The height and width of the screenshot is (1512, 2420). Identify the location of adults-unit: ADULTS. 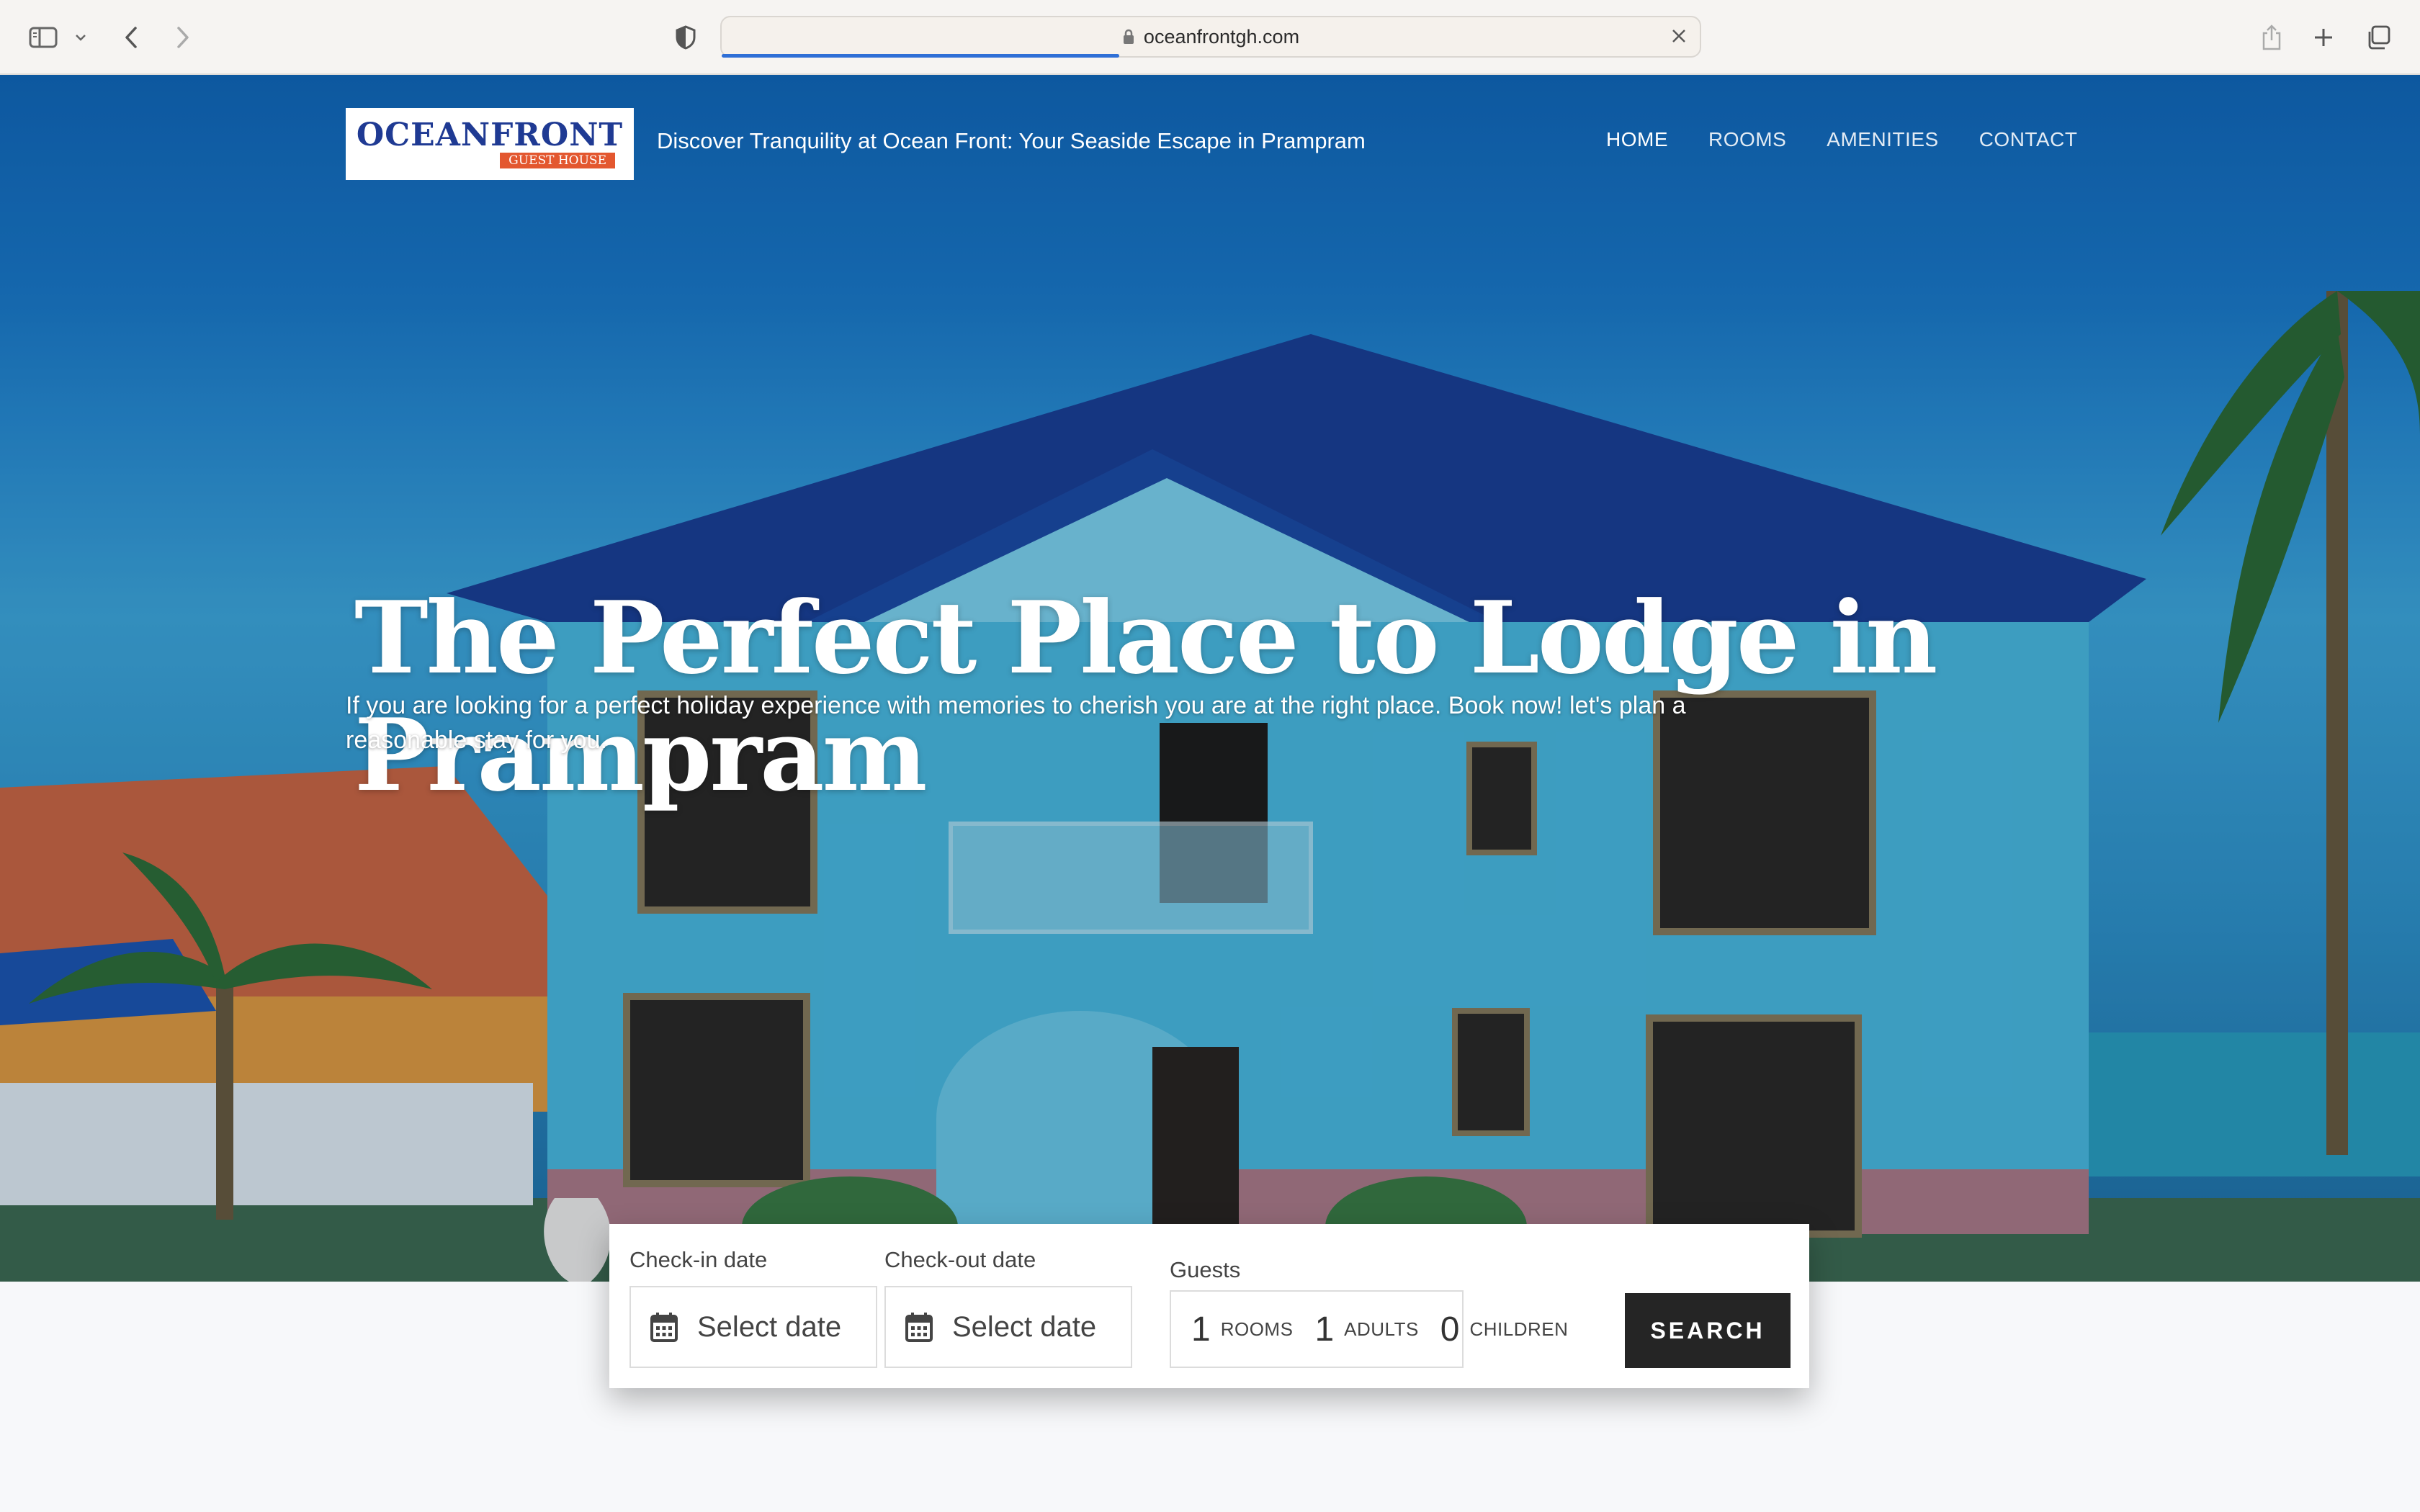
(1381, 1329).